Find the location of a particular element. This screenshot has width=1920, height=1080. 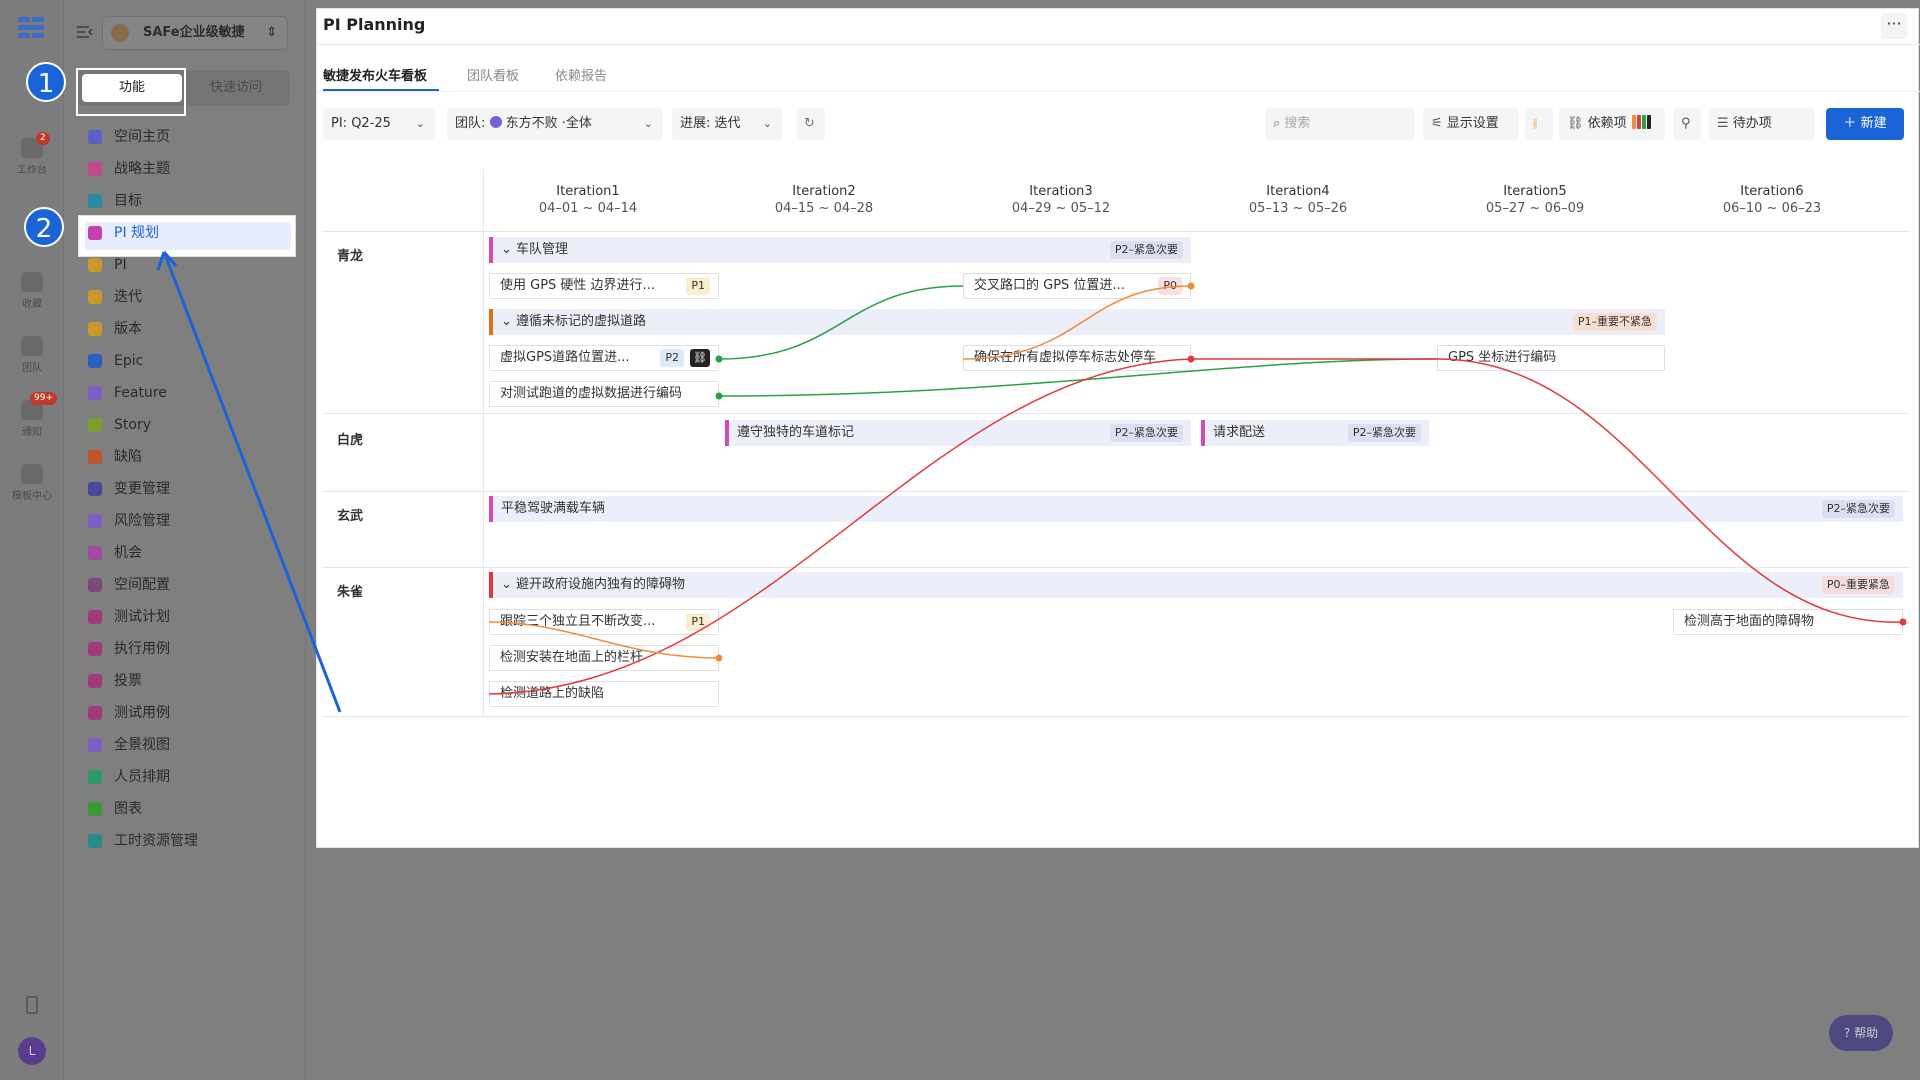

annotation-arrow is located at coordinates (249, 482).